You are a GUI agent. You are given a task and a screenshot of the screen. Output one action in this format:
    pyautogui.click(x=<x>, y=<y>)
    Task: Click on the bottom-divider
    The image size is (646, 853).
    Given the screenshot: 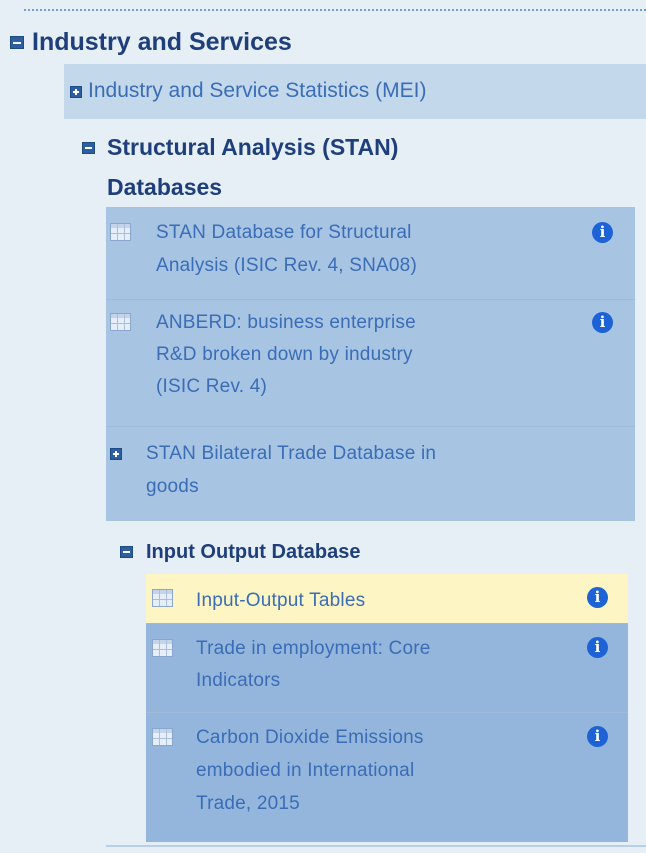 What is the action you would take?
    pyautogui.click(x=376, y=846)
    